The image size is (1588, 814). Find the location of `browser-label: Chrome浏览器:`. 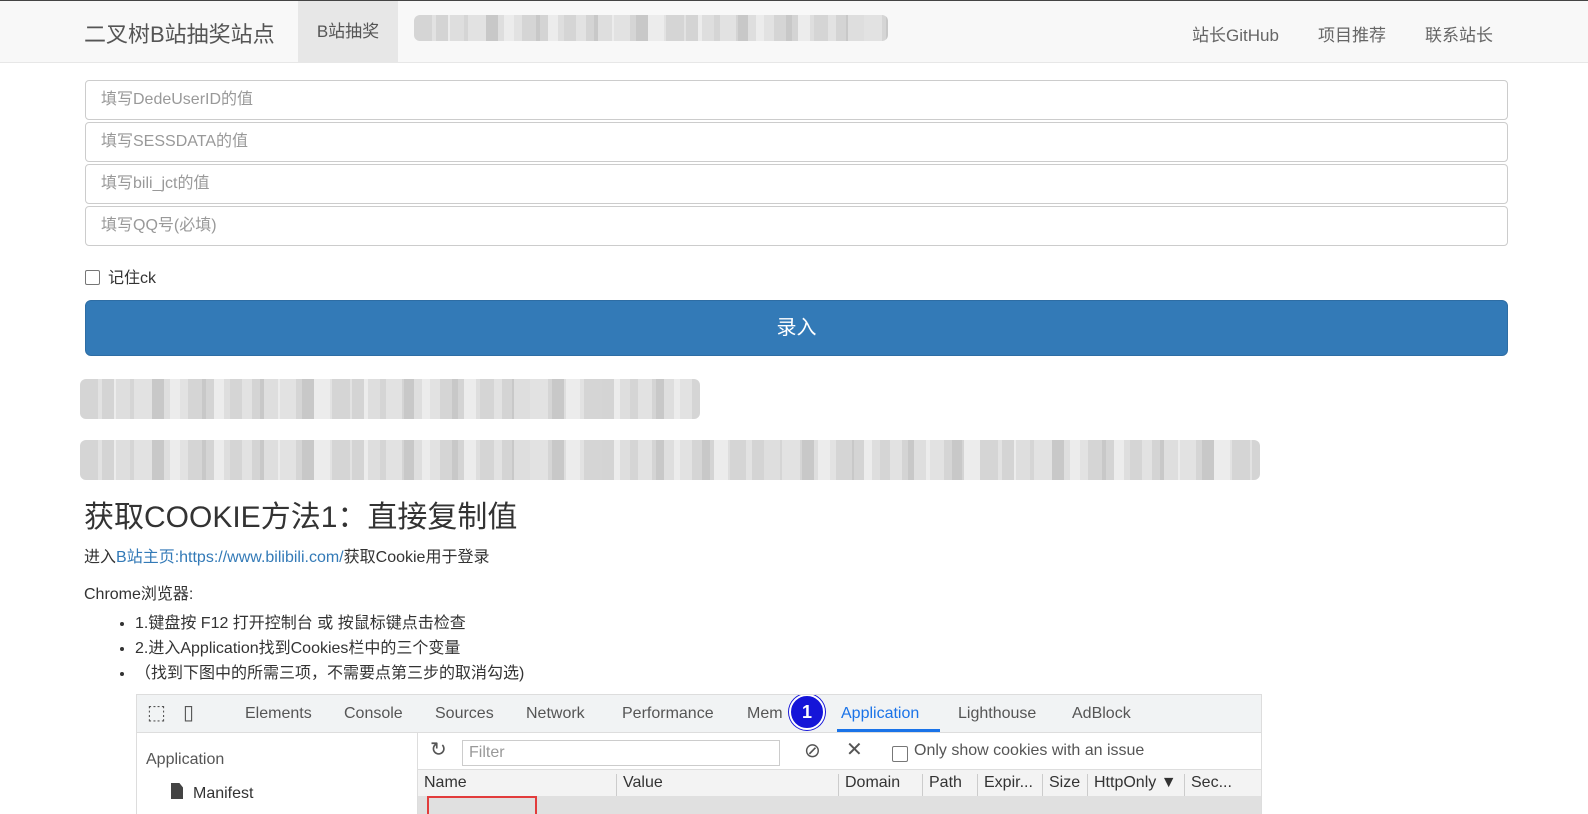

browser-label: Chrome浏览器: is located at coordinates (139, 594).